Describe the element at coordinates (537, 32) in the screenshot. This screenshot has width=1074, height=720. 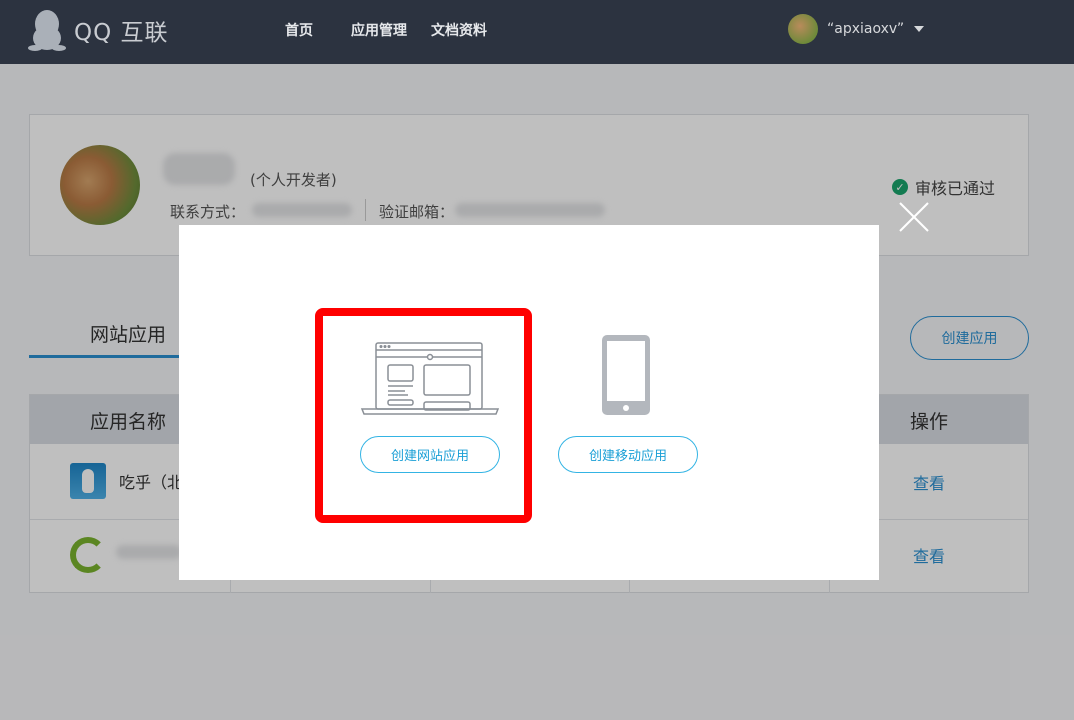
I see `top-nav-bar: QQ 互联 首页 应用管理 文档资料 “apxiaoxv”` at that location.